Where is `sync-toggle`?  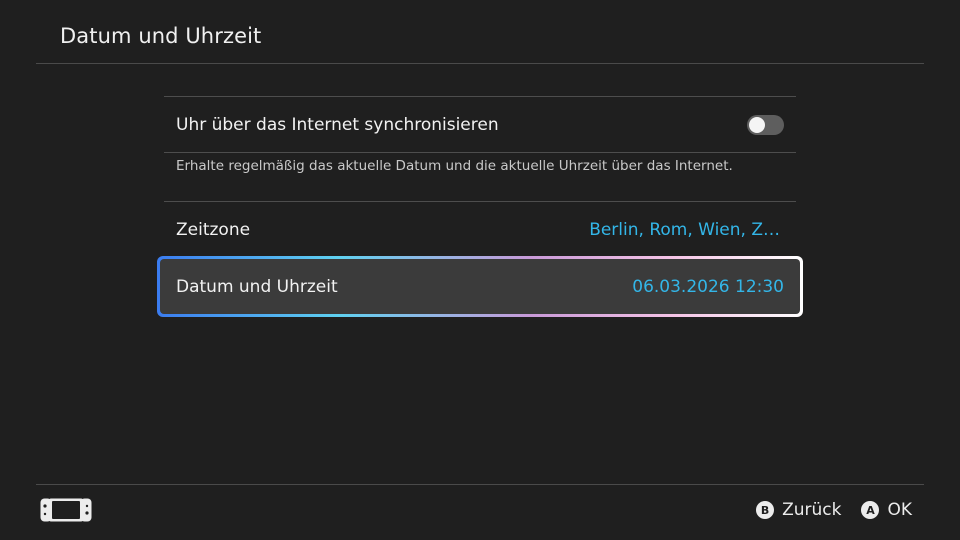 sync-toggle is located at coordinates (765, 124).